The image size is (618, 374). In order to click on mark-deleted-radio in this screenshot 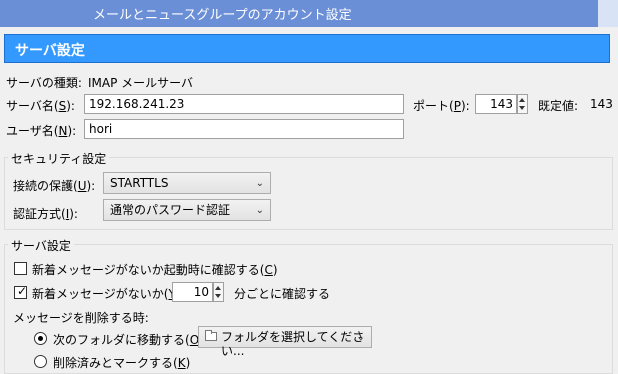, I will do `click(40, 361)`.